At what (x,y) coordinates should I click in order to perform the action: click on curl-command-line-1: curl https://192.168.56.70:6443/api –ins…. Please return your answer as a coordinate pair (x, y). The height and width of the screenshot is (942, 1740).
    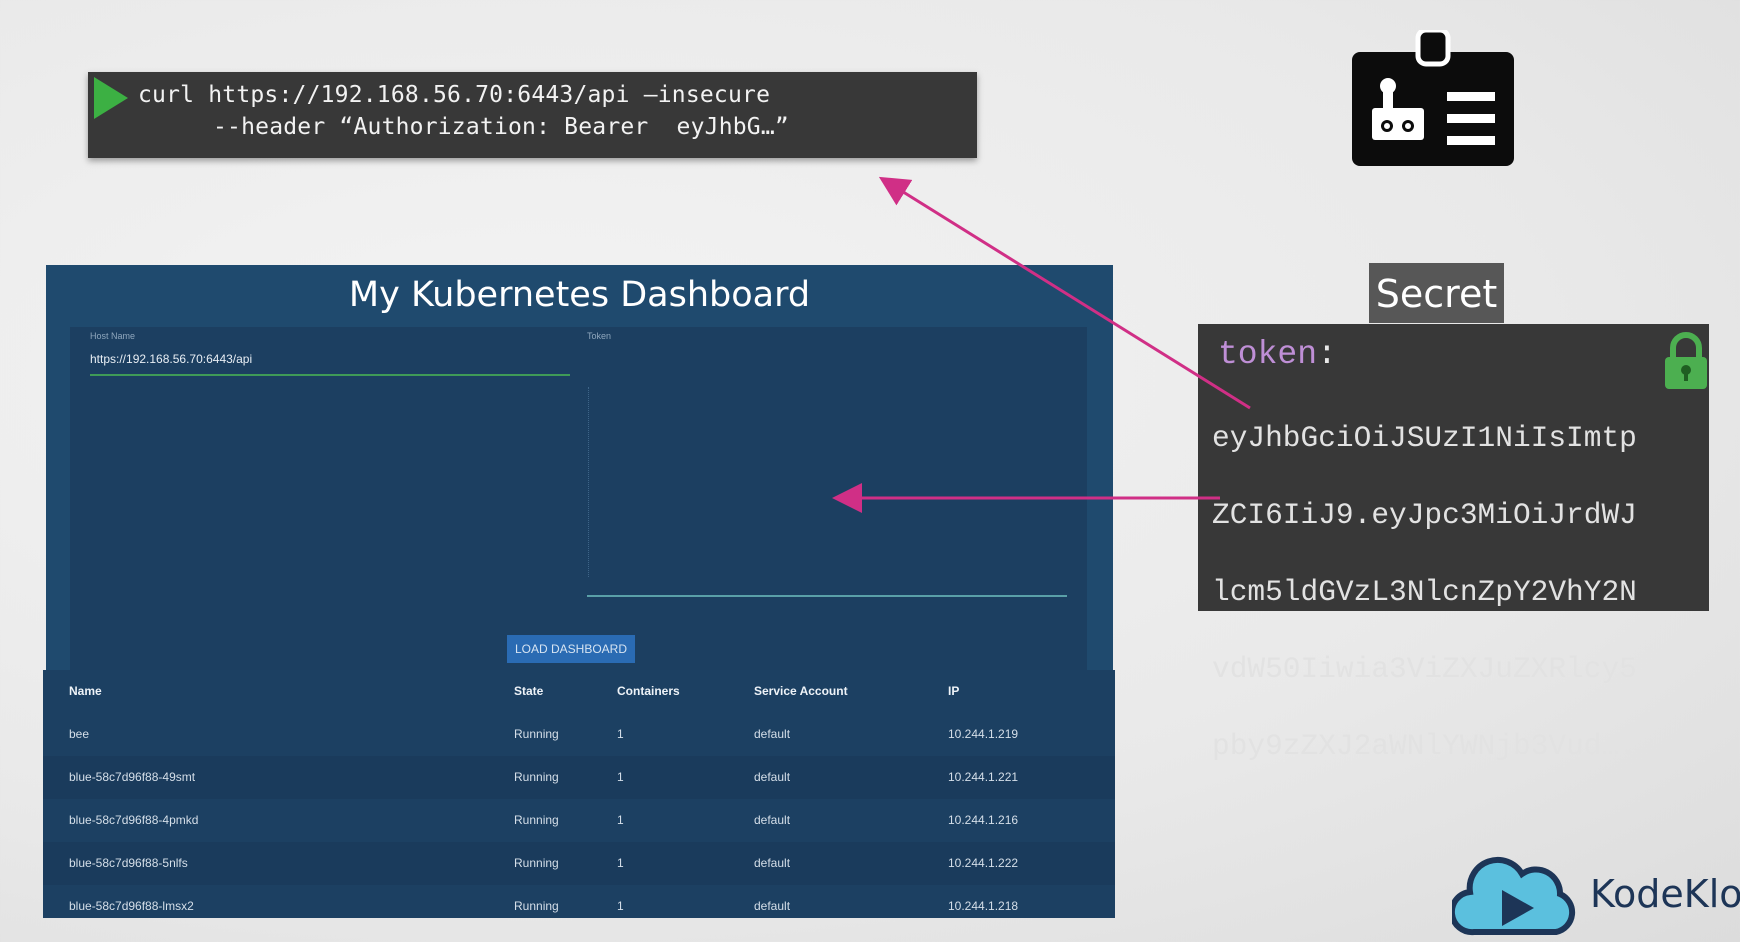
    Looking at the image, I should click on (454, 95).